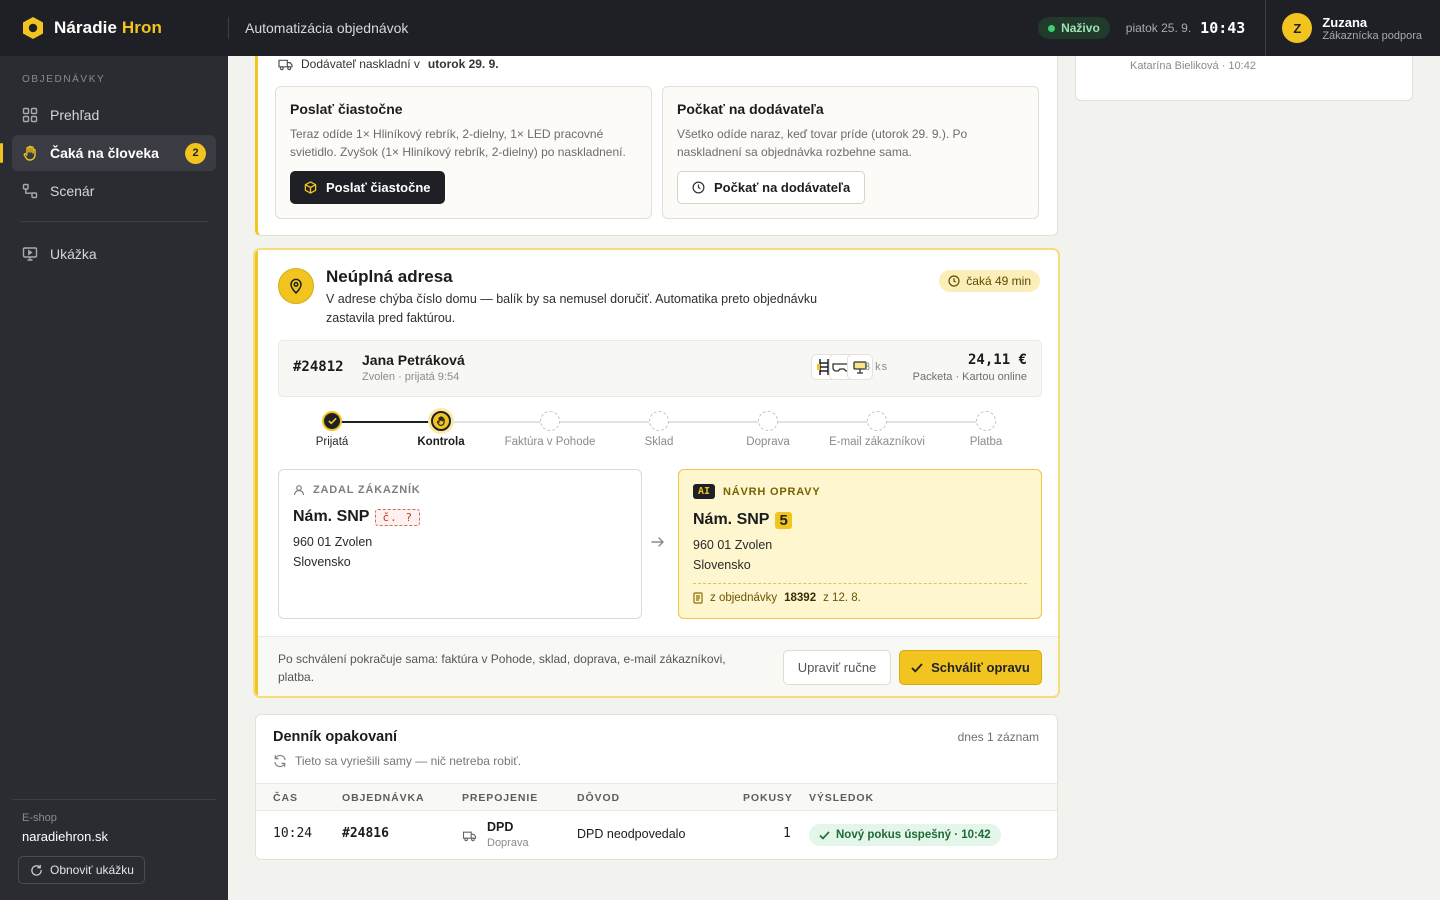 The height and width of the screenshot is (900, 1440). What do you see at coordinates (72, 191) in the screenshot?
I see `sidebar-item-label: Scenár` at bounding box center [72, 191].